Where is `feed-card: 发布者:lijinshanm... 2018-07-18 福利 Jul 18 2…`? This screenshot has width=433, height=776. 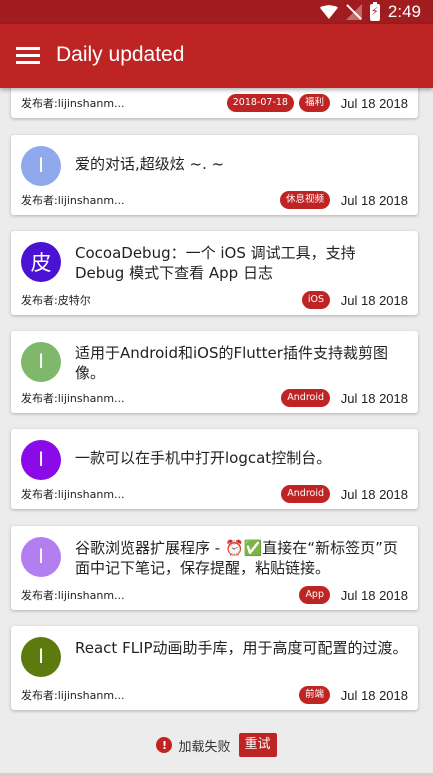
feed-card: 发布者:lijinshanm... 2018-07-18 福利 Jul 18 2… is located at coordinates (214, 103).